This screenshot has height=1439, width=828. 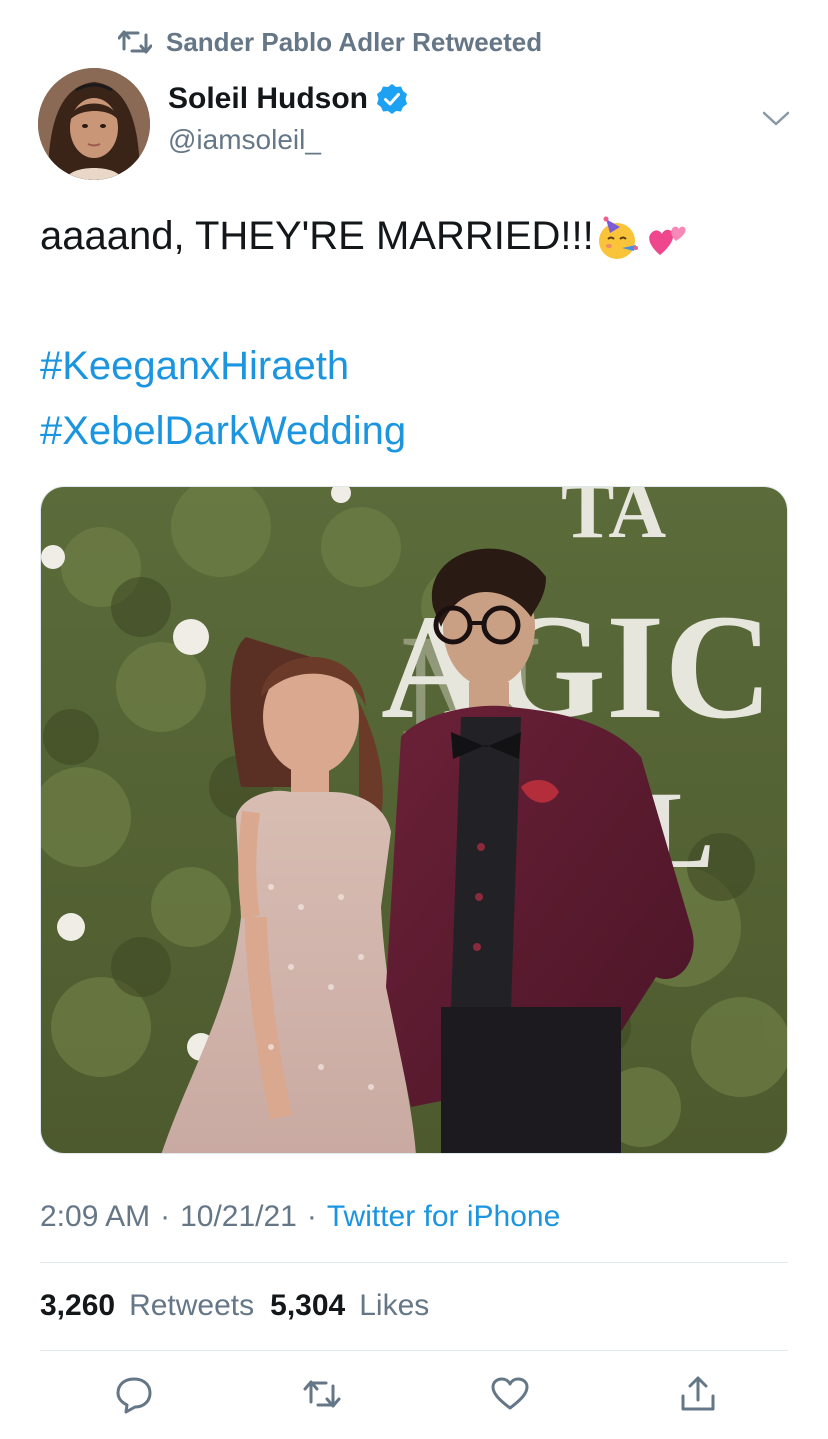 What do you see at coordinates (95, 1216) in the screenshot?
I see `tweet-time: 2:09 AM` at bounding box center [95, 1216].